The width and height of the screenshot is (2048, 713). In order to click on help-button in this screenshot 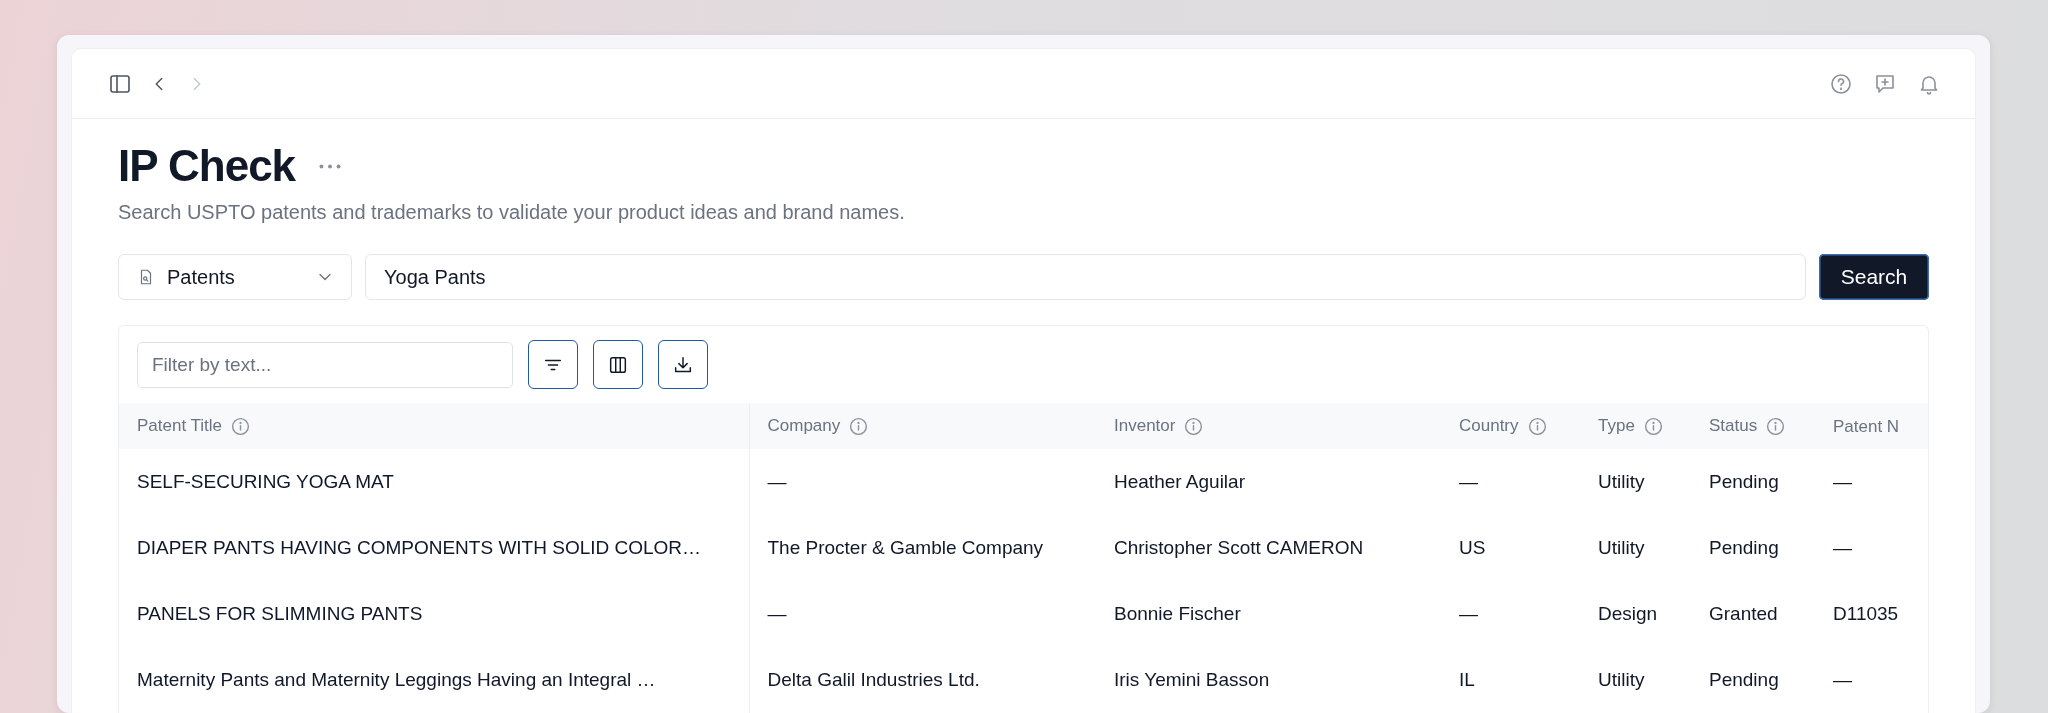, I will do `click(1841, 83)`.